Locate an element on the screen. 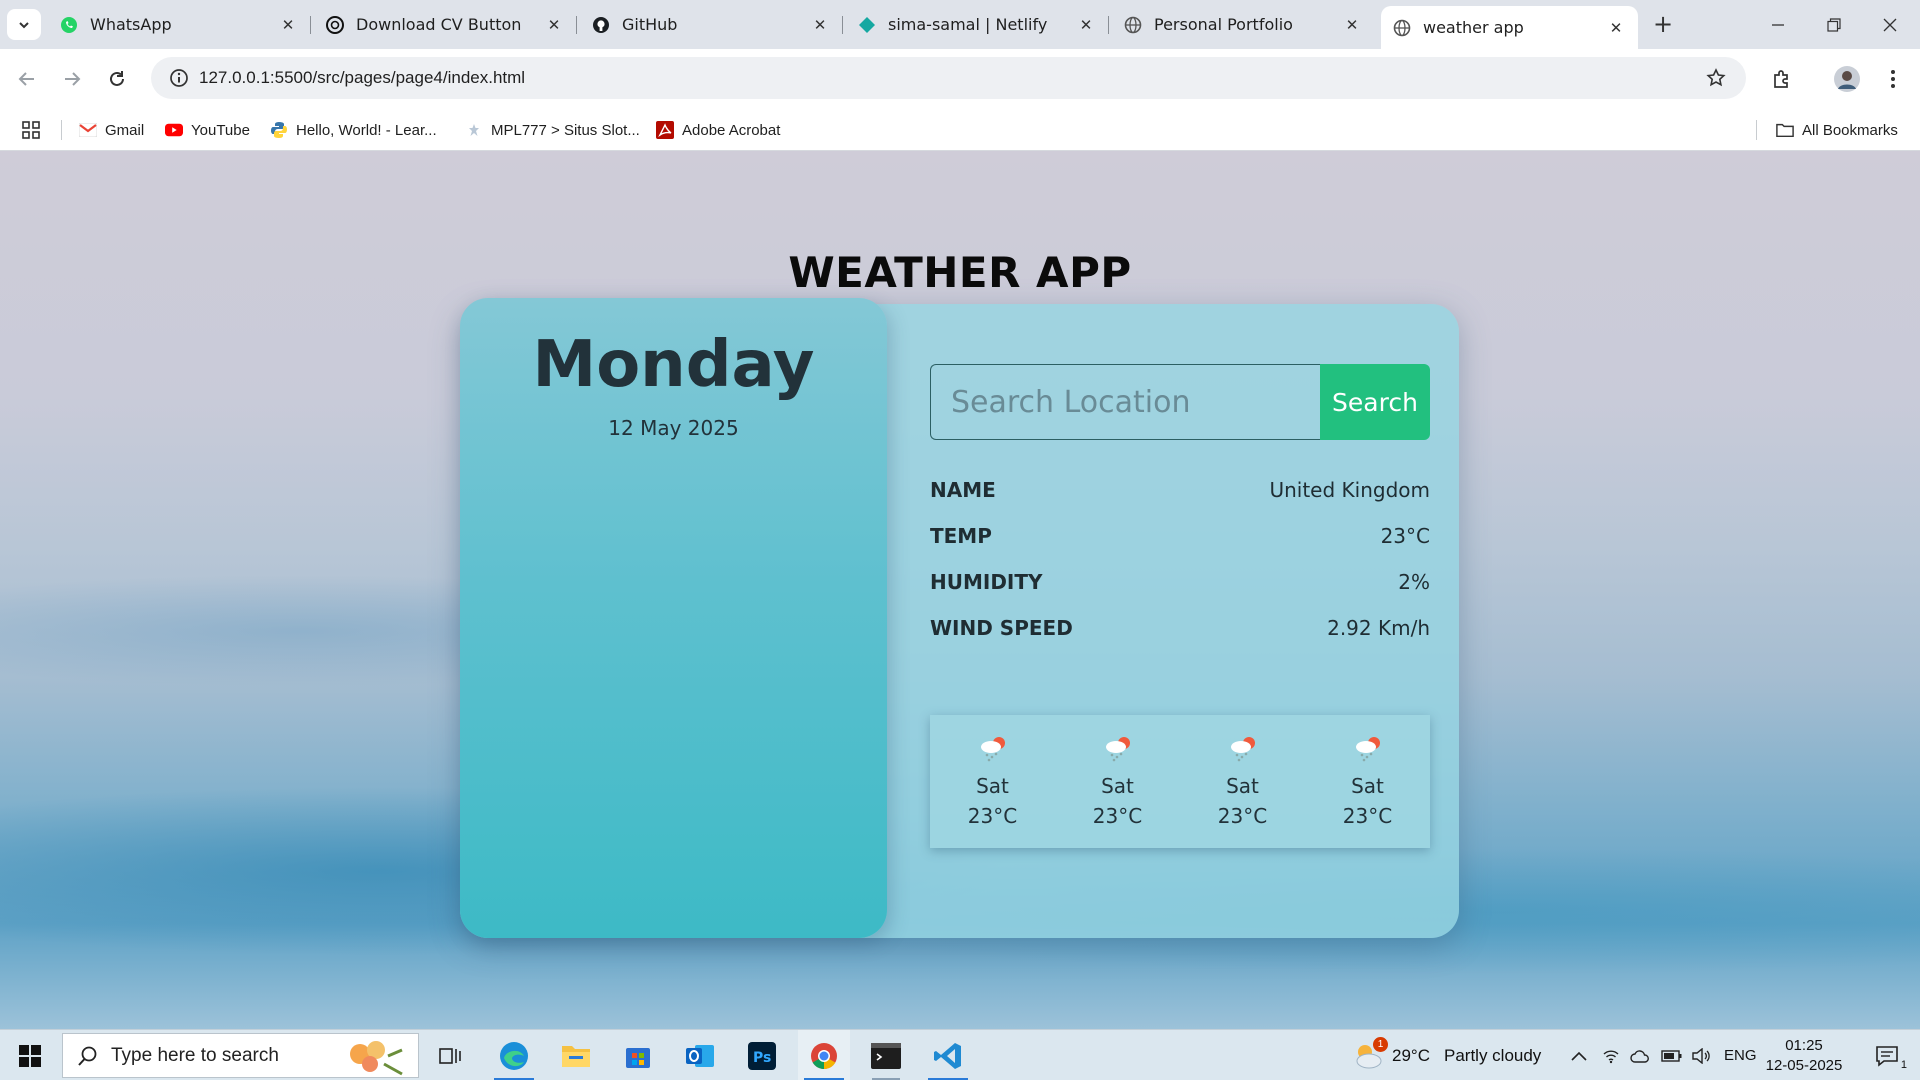 The image size is (1920, 1080). clock: 01:25 12-05-2025 is located at coordinates (1804, 1055).